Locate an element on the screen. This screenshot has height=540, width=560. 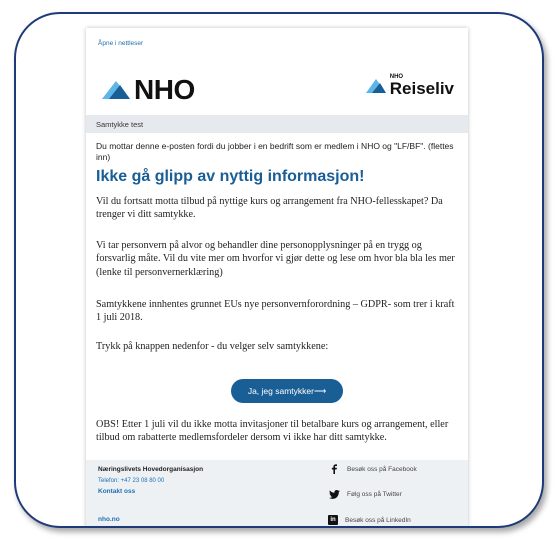
twitter-link: Følg oss på Twitter is located at coordinates (365, 494).